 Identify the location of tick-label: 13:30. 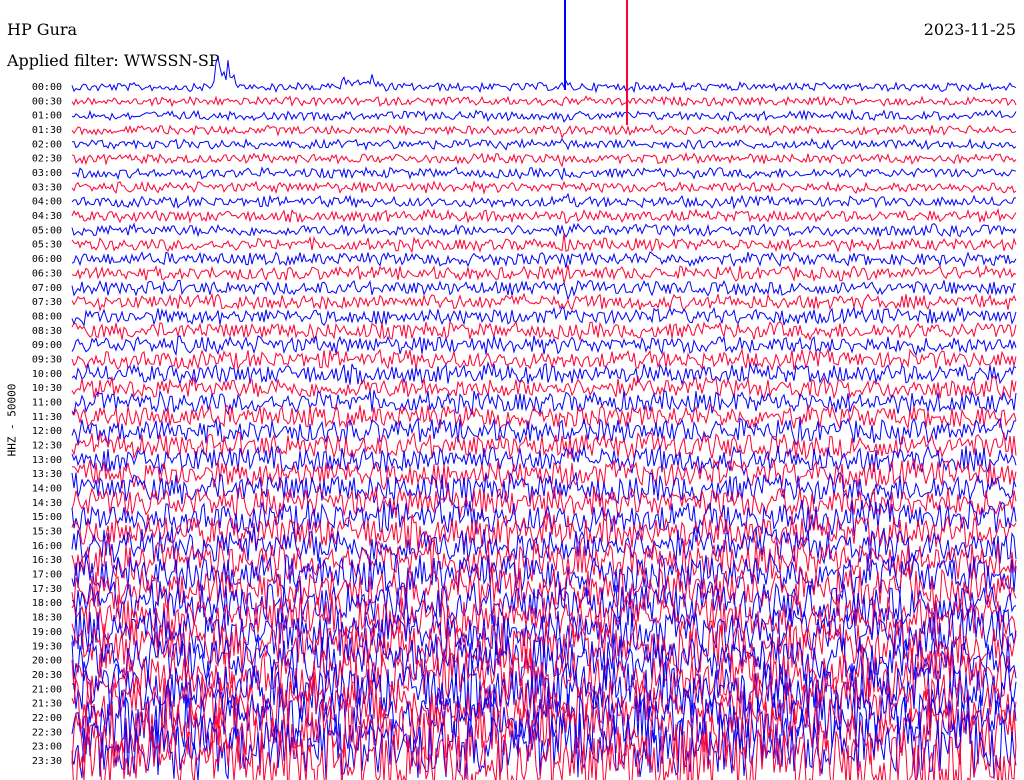
(47, 474).